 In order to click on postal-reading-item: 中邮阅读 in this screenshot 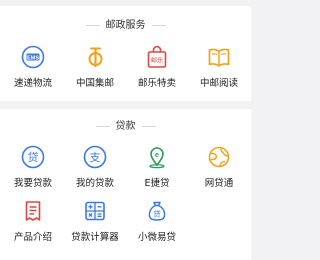, I will do `click(219, 67)`.